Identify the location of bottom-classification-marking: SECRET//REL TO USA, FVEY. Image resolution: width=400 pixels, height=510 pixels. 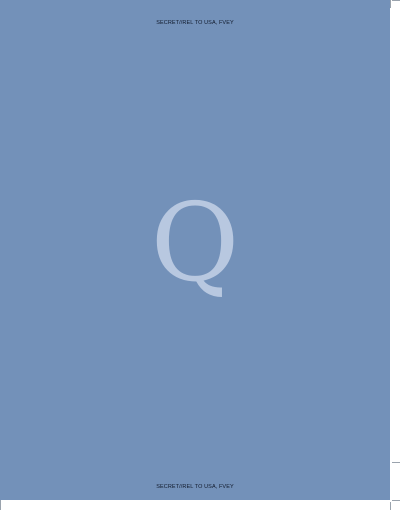
(195, 487).